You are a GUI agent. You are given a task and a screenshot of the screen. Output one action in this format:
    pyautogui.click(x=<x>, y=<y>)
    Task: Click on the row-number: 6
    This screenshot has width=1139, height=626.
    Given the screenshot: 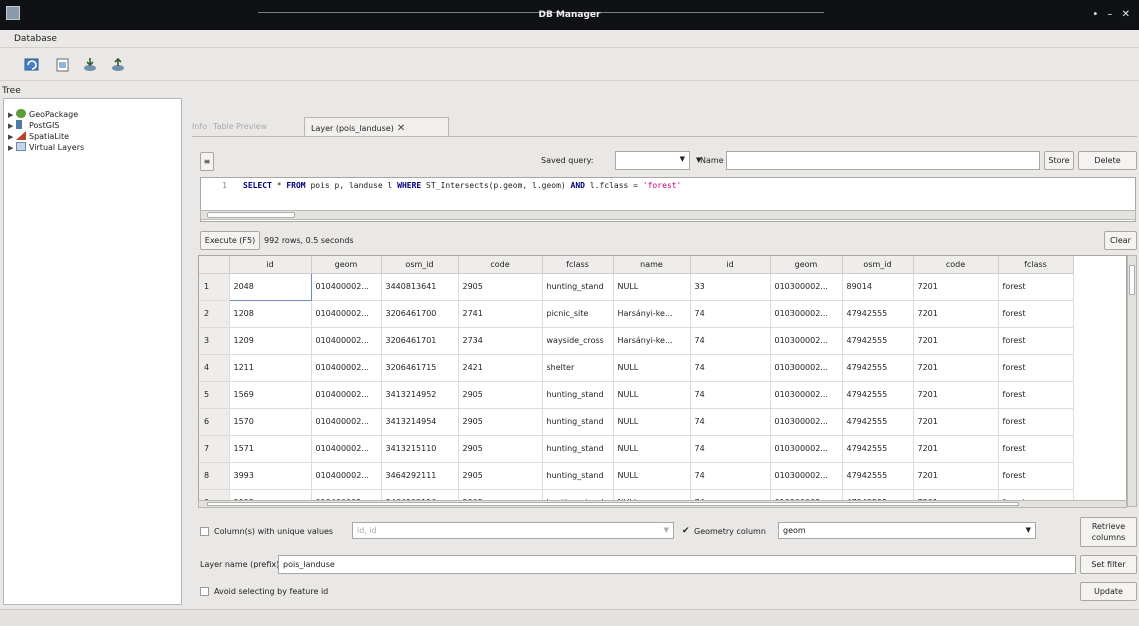 What is the action you would take?
    pyautogui.click(x=214, y=422)
    